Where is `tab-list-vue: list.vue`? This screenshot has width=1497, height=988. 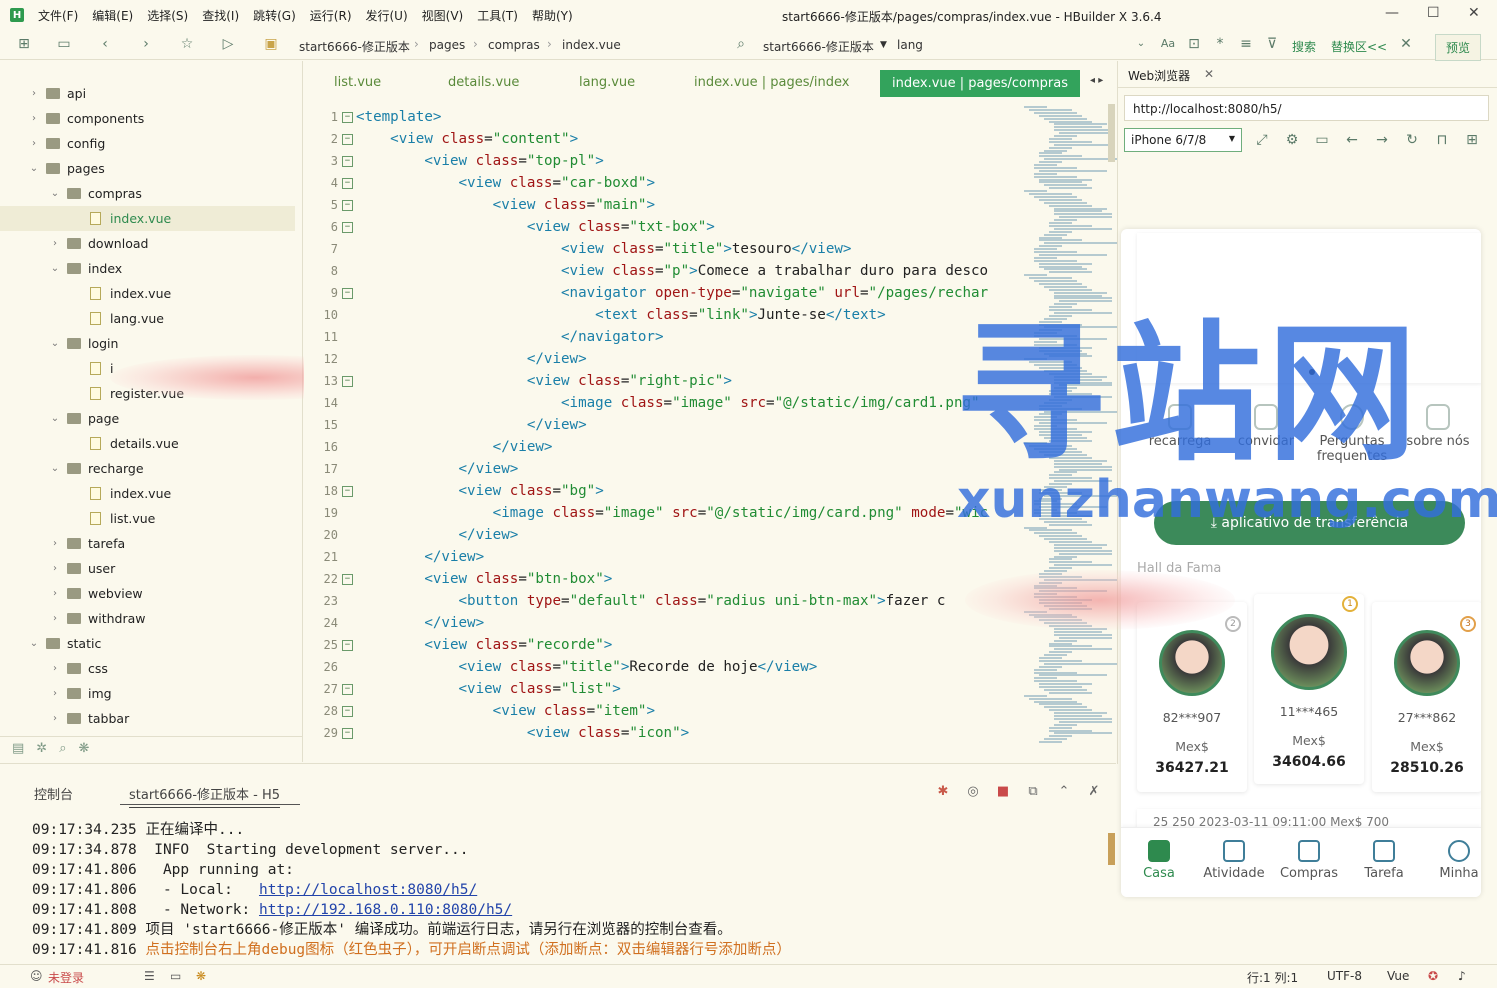 tab-list-vue: list.vue is located at coordinates (357, 82).